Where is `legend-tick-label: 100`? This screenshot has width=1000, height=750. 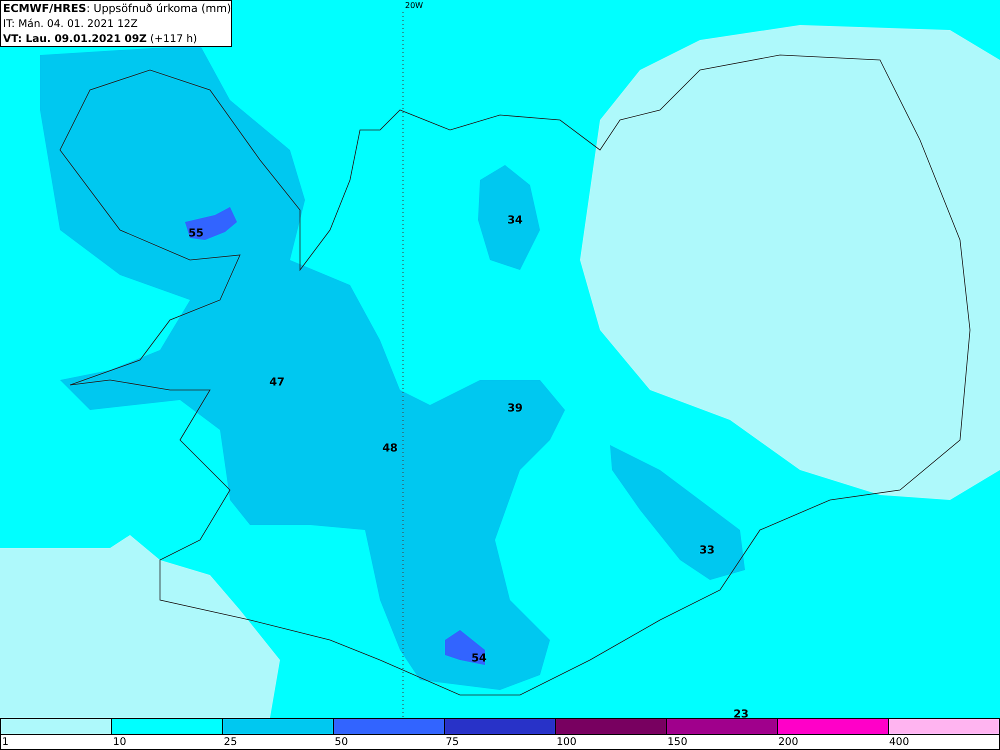 legend-tick-label: 100 is located at coordinates (565, 742).